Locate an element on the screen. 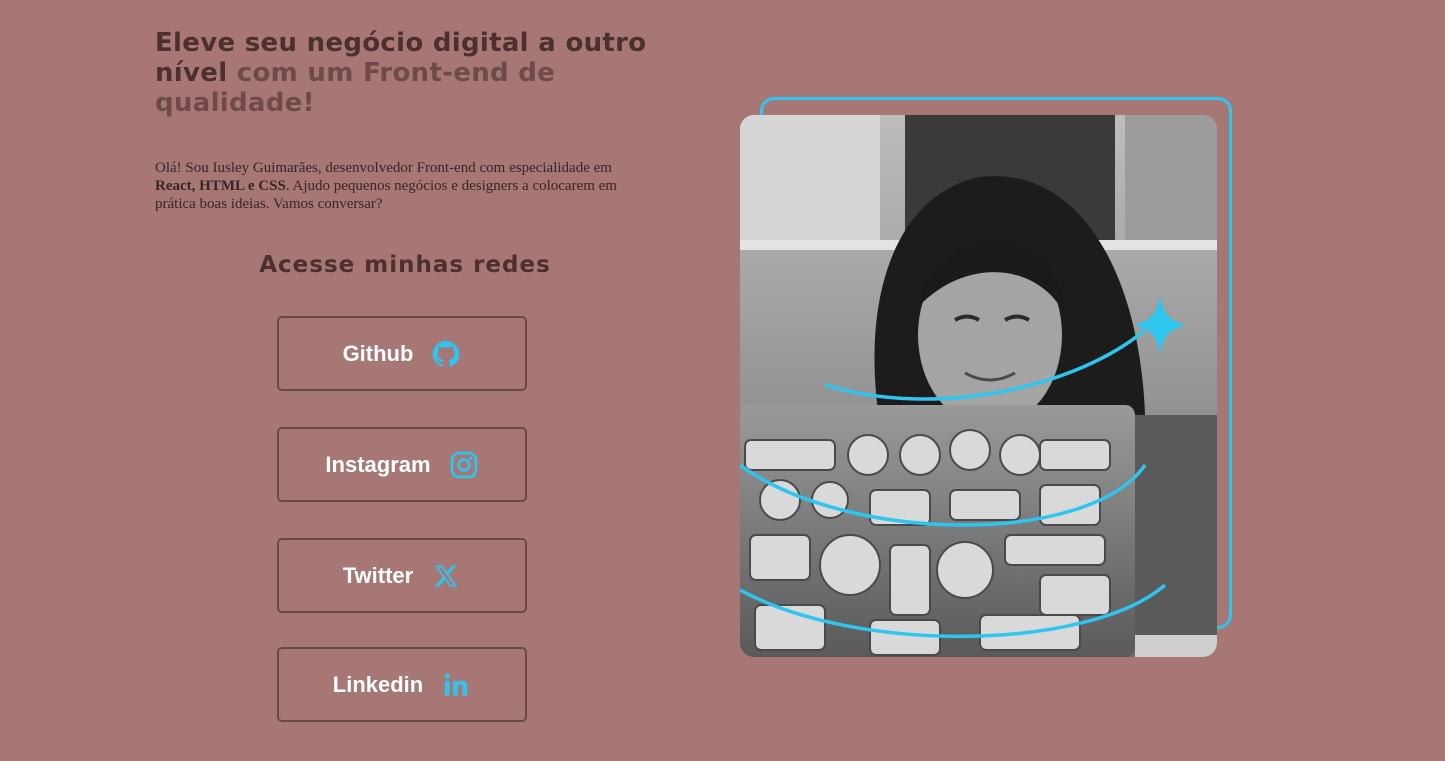 The width and height of the screenshot is (1445, 761). github-button: Github is located at coordinates (402, 353).